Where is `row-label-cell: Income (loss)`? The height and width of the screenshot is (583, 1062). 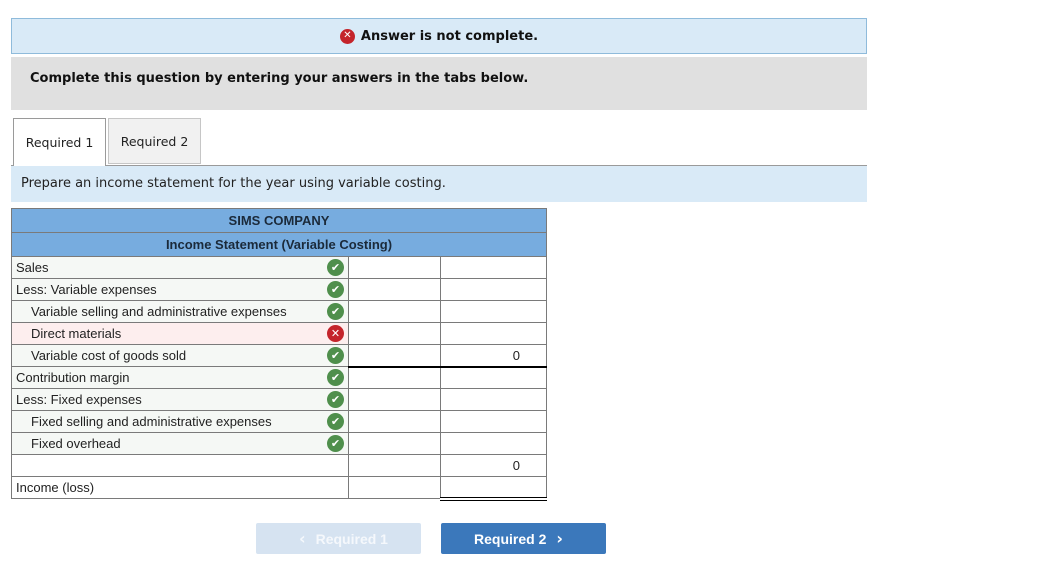
row-label-cell: Income (loss) is located at coordinates (180, 487).